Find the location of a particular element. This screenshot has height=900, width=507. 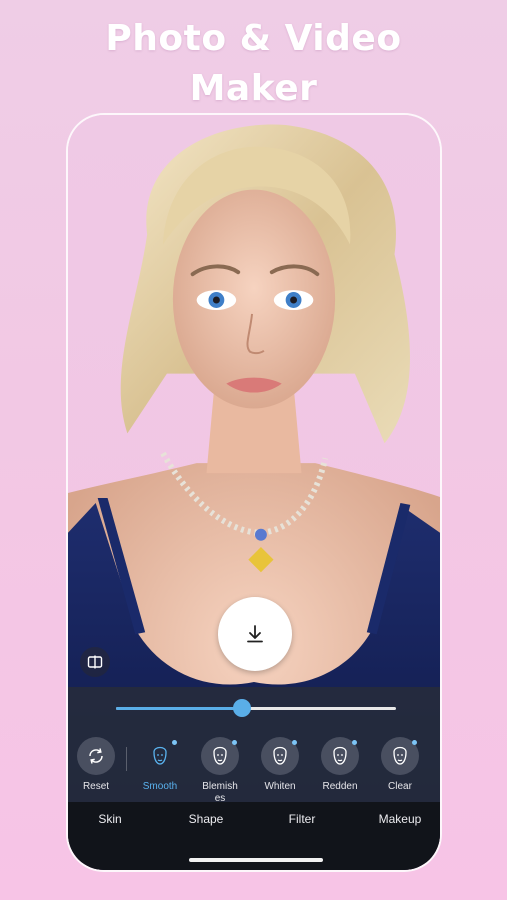

headline-line-2: Maker is located at coordinates (253, 88).